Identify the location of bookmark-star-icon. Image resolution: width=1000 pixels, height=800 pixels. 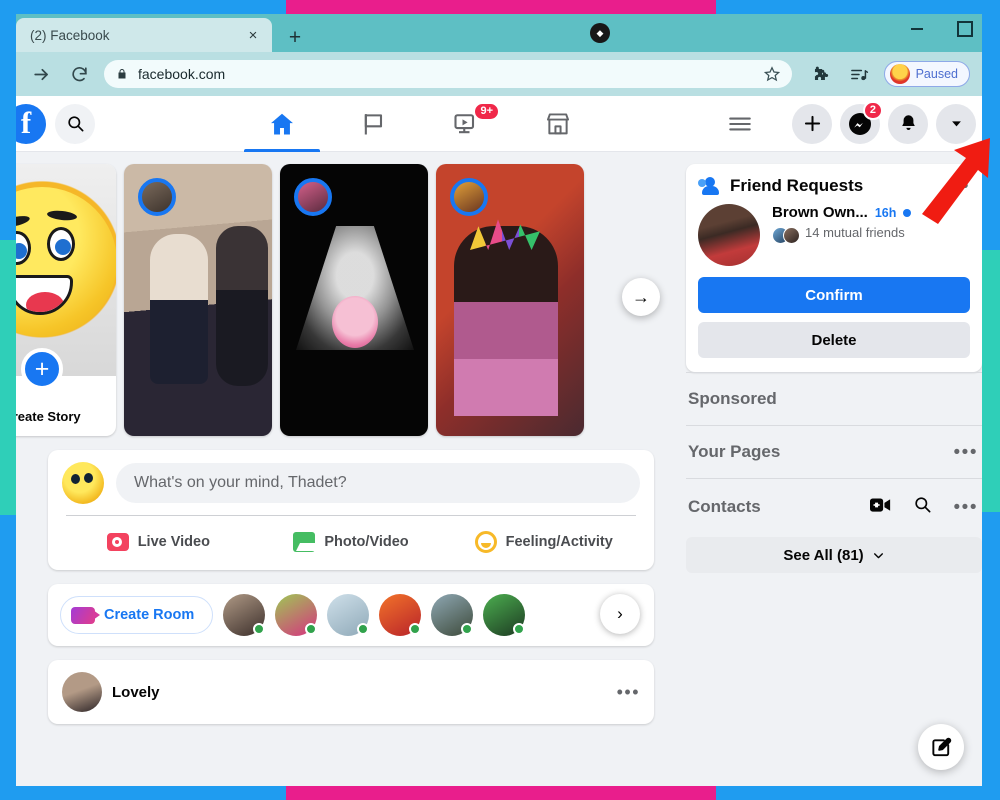
(771, 74).